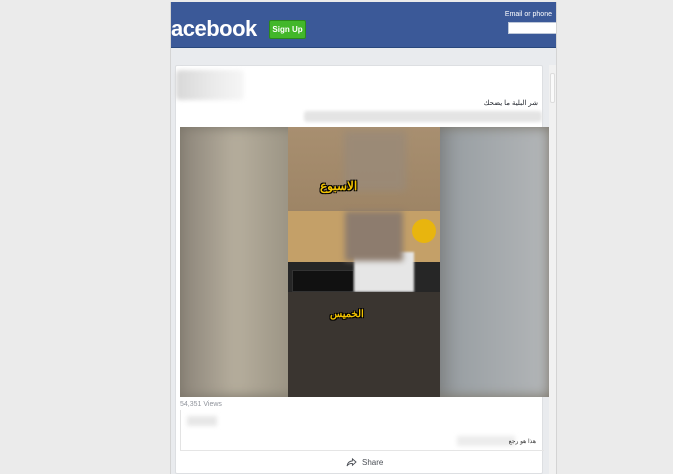  I want to click on scrollbar, so click(552, 269).